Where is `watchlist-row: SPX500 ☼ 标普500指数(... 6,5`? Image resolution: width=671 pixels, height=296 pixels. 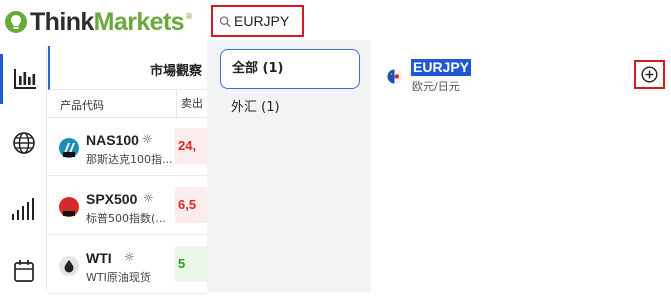 watchlist-row: SPX500 ☼ 标普500指数(... 6,5 is located at coordinates (127, 206).